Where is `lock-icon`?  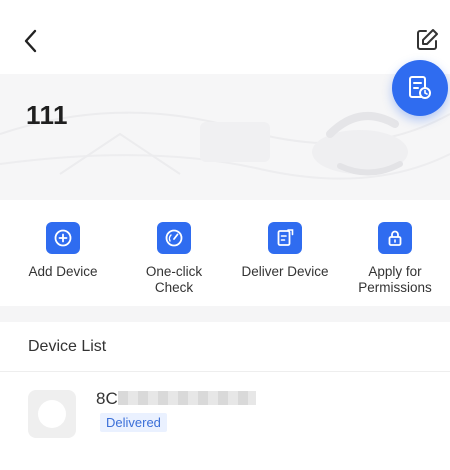 lock-icon is located at coordinates (395, 238).